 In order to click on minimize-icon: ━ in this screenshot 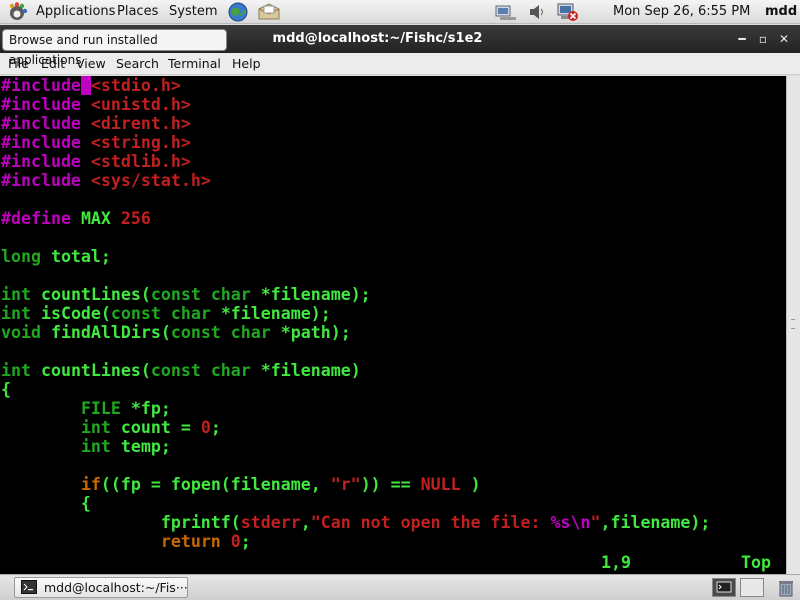, I will do `click(742, 39)`.